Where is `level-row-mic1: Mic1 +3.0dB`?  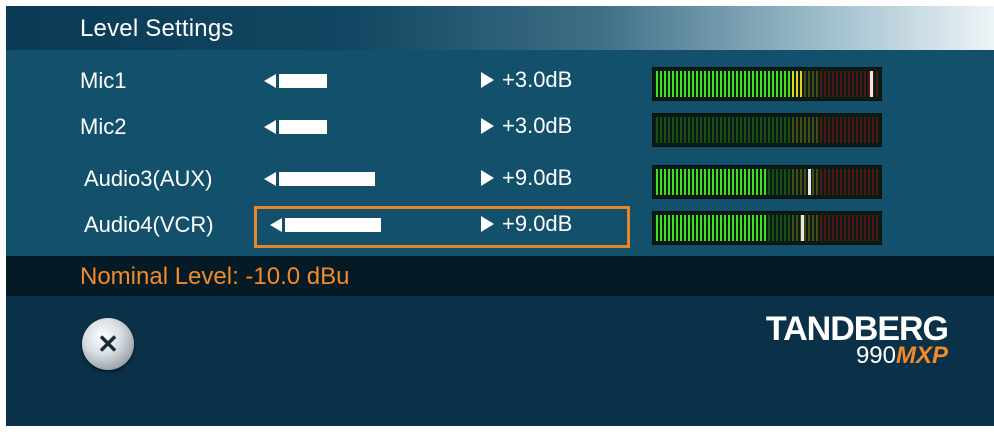 level-row-mic1: Mic1 +3.0dB is located at coordinates (500, 81).